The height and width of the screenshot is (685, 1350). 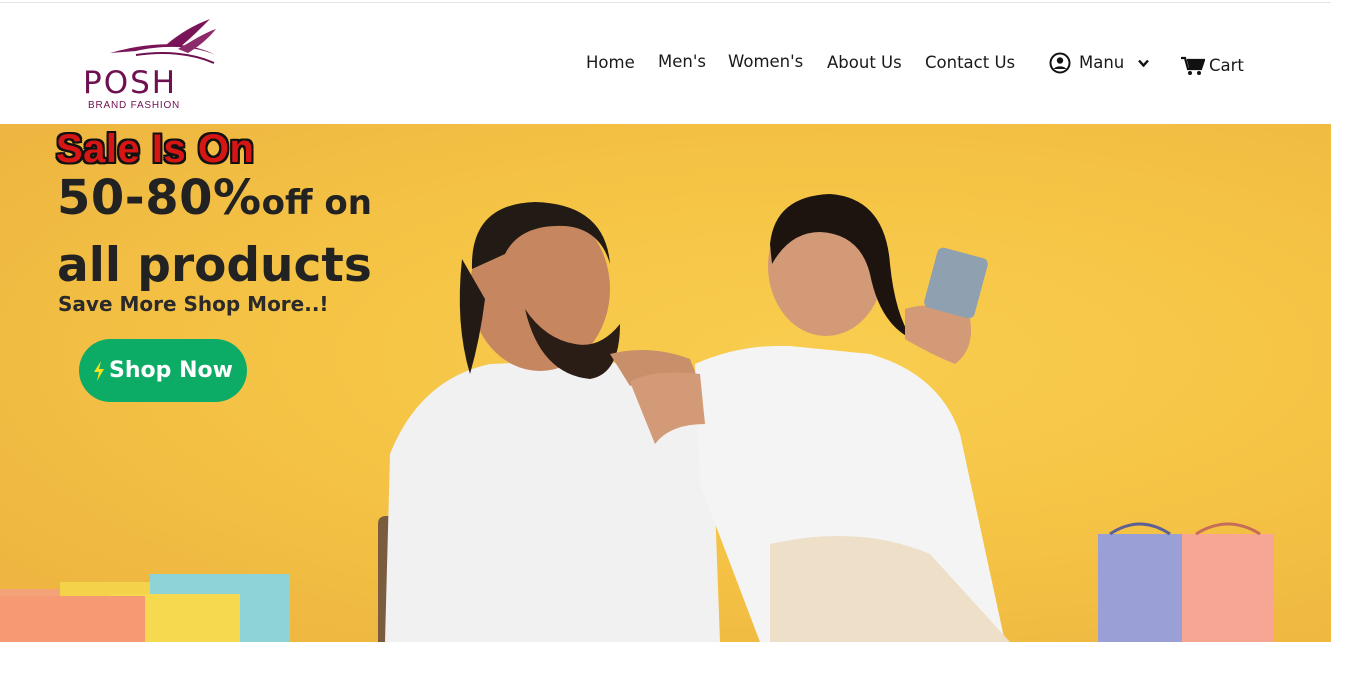 I want to click on account-menu-label: Manu, so click(x=1102, y=62).